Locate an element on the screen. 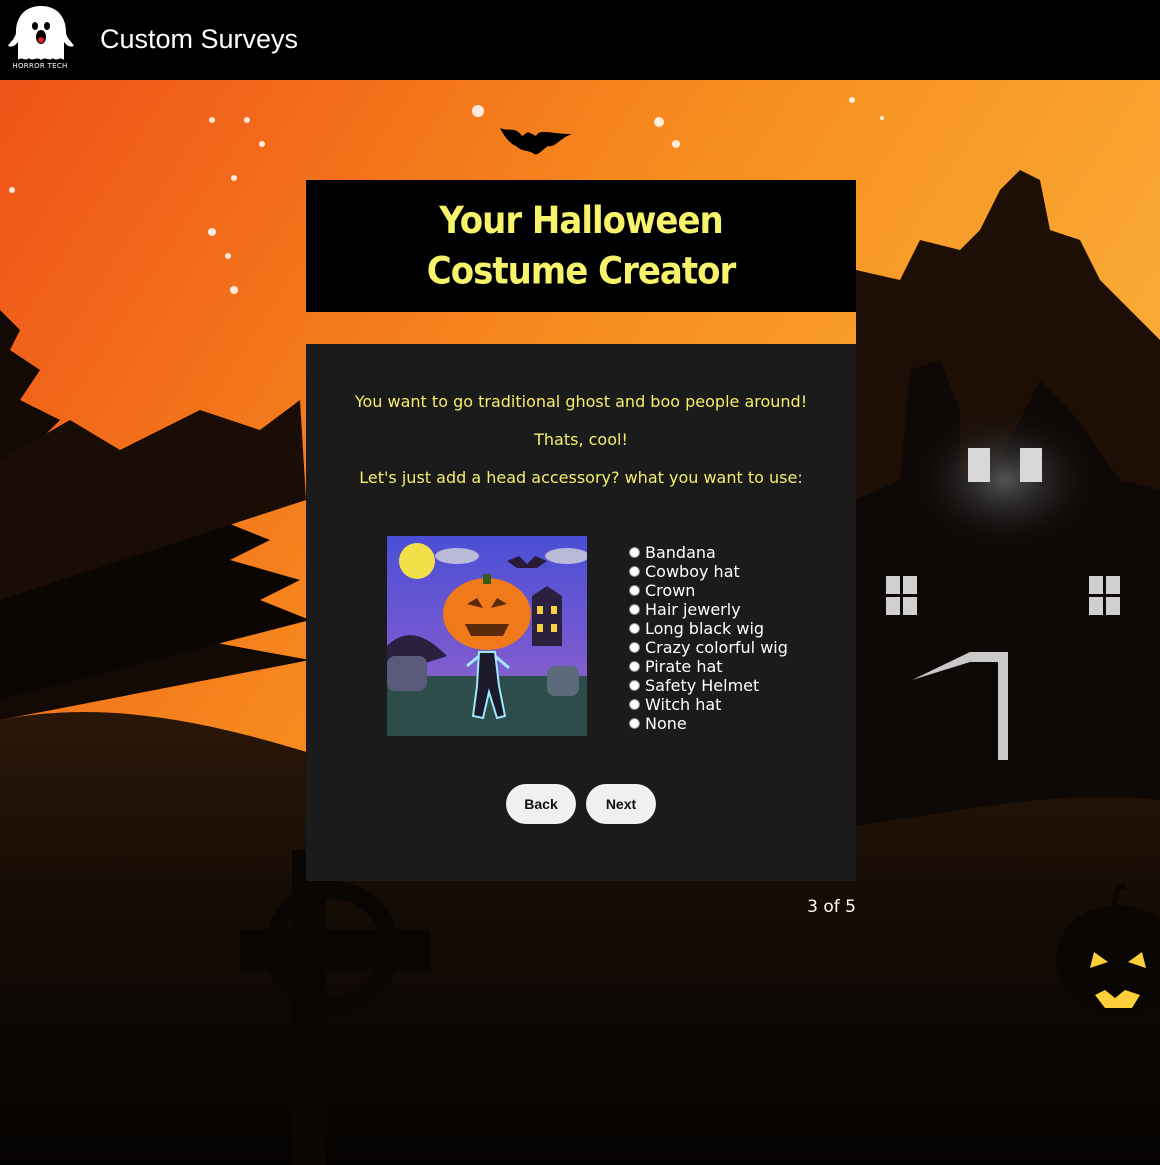 Image resolution: width=1160 pixels, height=1165 pixels. option-label: Cowboy hat is located at coordinates (692, 571).